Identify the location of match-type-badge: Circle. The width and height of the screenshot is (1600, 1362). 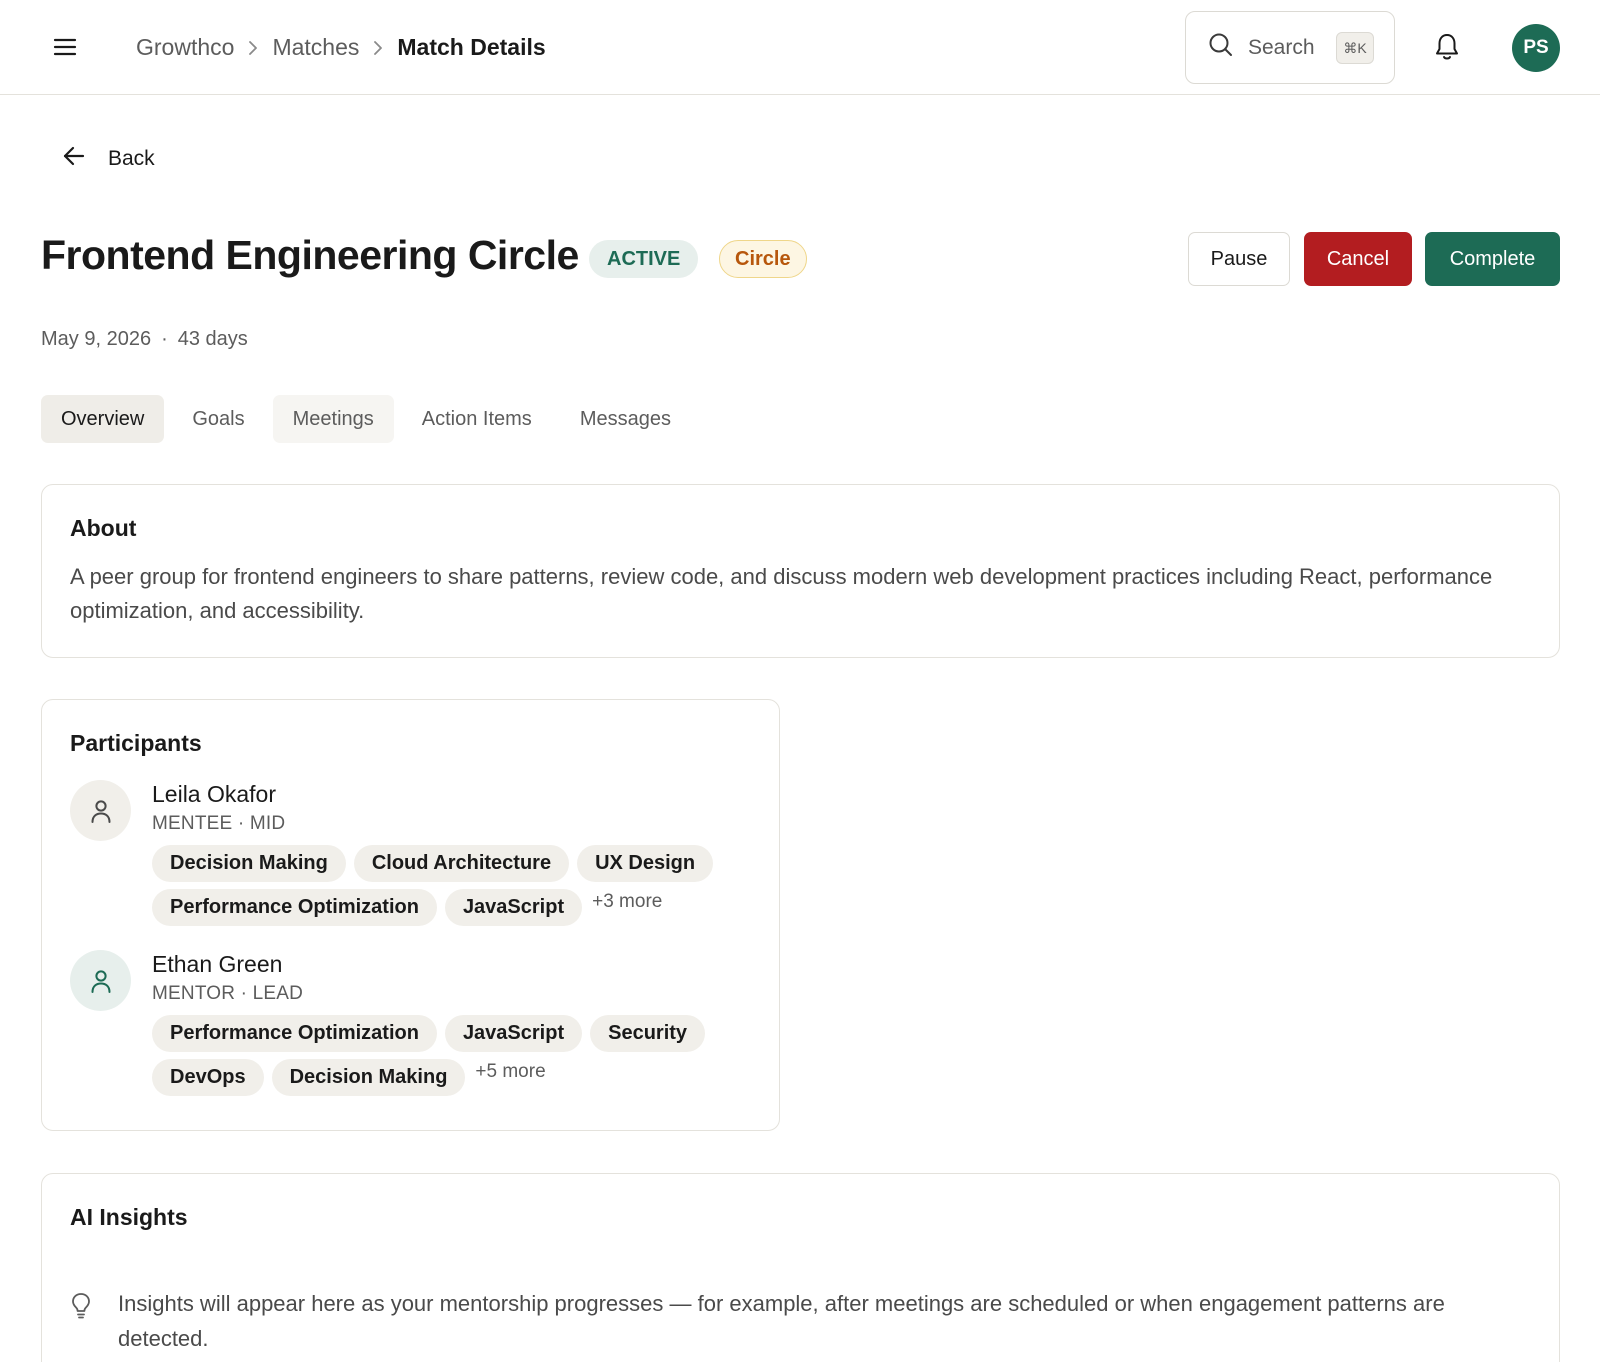
(763, 259).